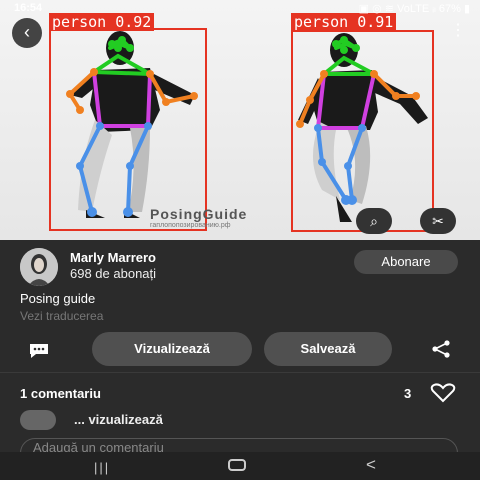 The image size is (480, 480). What do you see at coordinates (102, 467) in the screenshot?
I see `recents-button: |||` at bounding box center [102, 467].